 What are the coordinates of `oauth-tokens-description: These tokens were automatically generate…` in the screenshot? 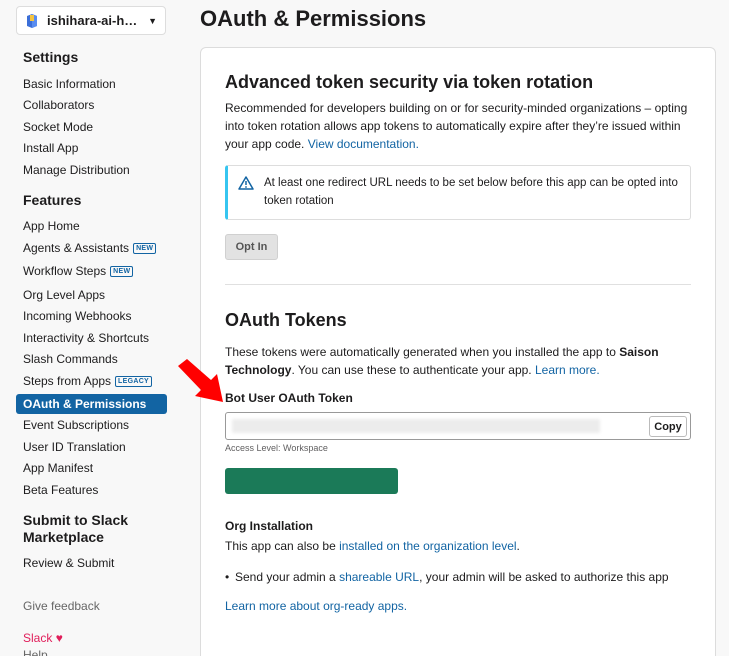 It's located at (459, 361).